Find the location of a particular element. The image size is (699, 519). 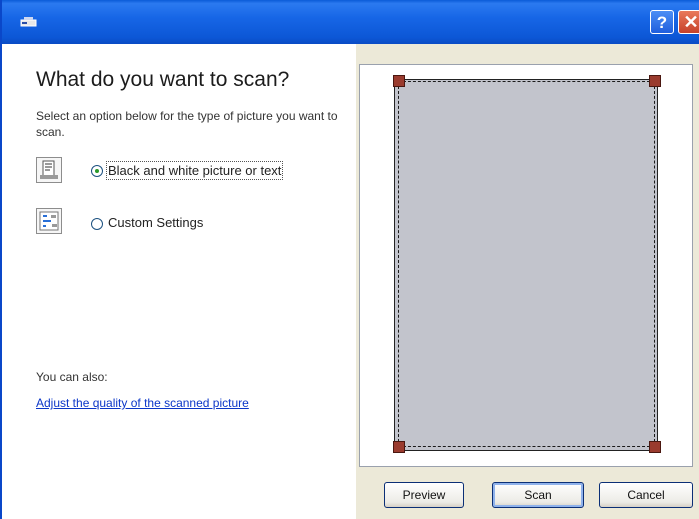

text-document-icon is located at coordinates (49, 170).